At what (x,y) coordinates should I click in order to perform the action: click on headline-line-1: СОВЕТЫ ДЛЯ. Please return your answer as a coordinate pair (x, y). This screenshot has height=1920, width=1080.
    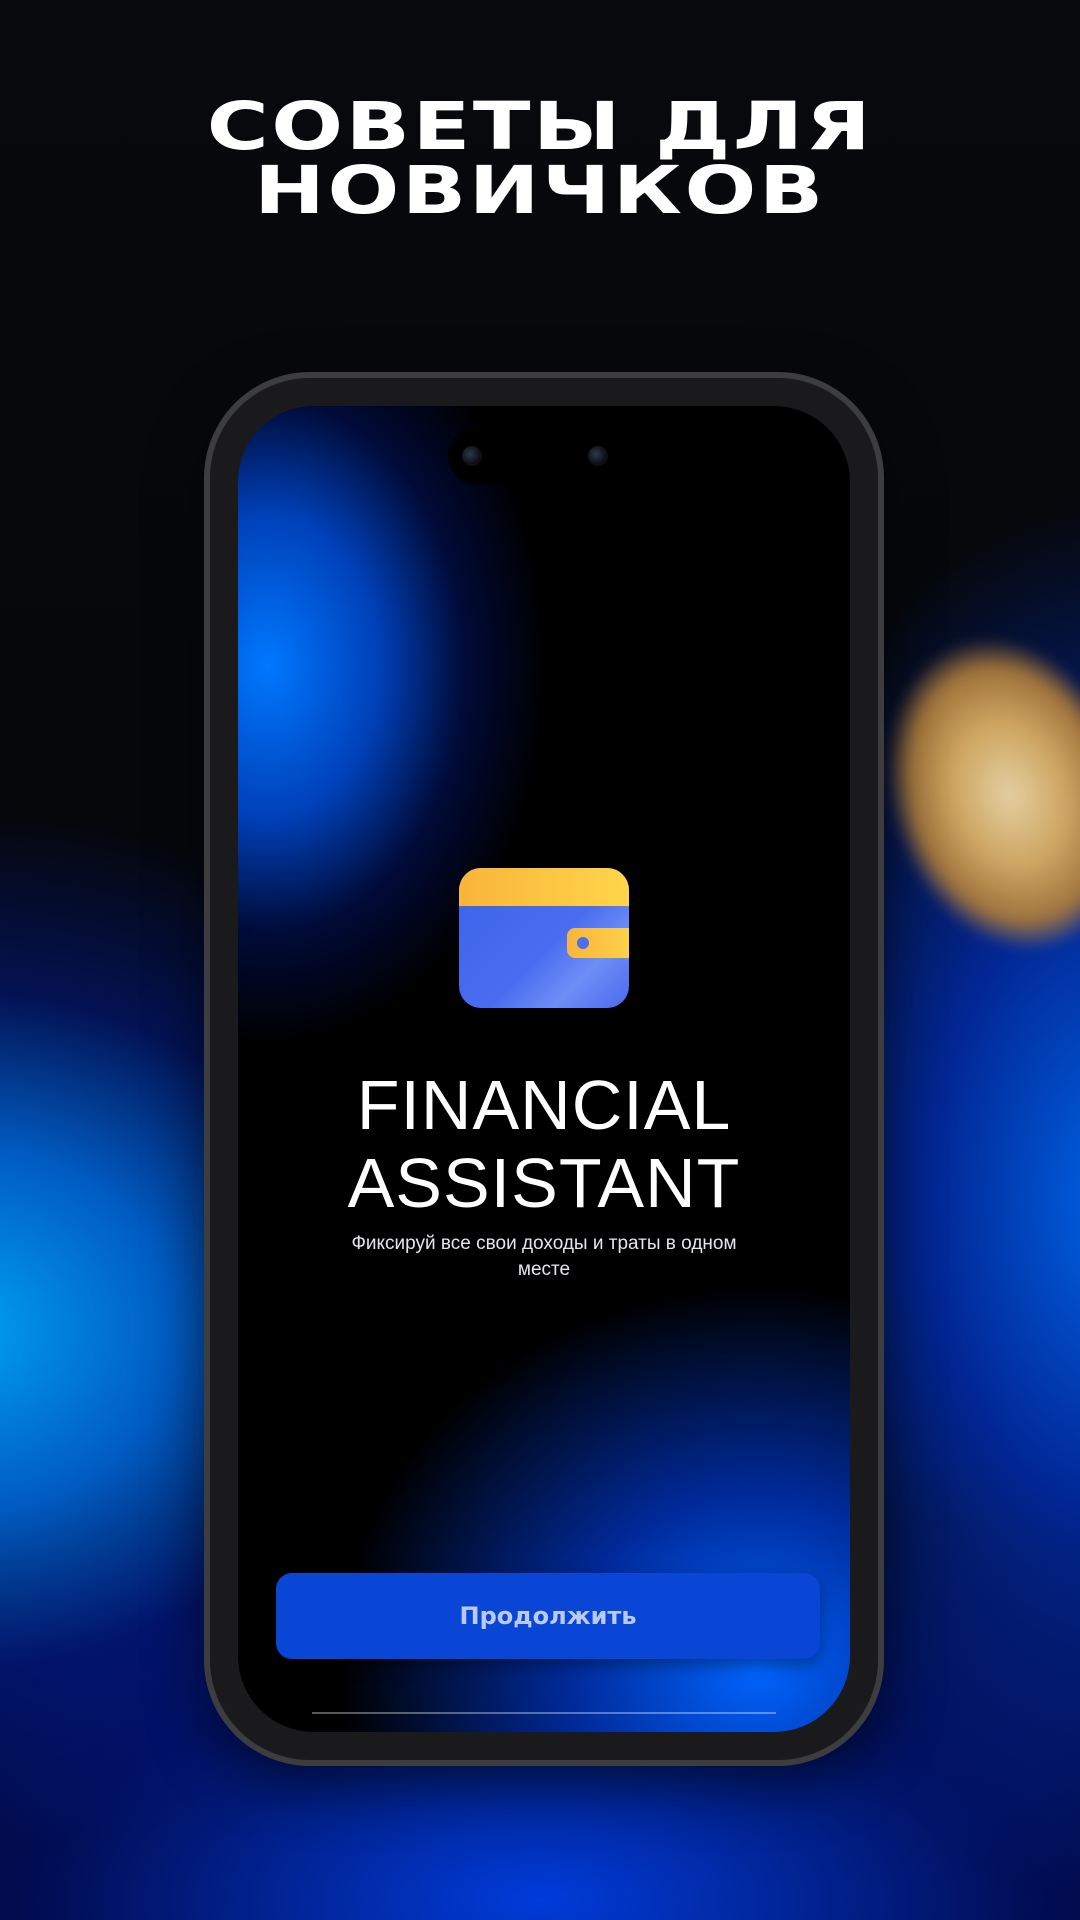
    Looking at the image, I should click on (540, 126).